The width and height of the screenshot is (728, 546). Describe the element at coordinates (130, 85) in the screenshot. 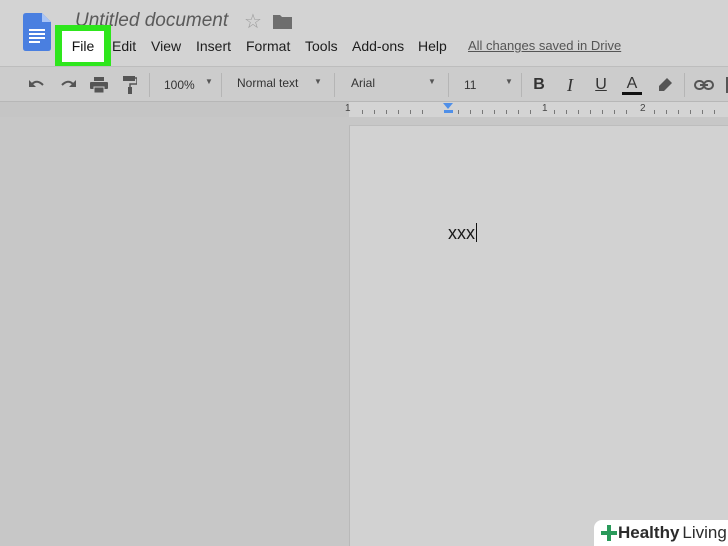

I see `paint-format-icon` at that location.